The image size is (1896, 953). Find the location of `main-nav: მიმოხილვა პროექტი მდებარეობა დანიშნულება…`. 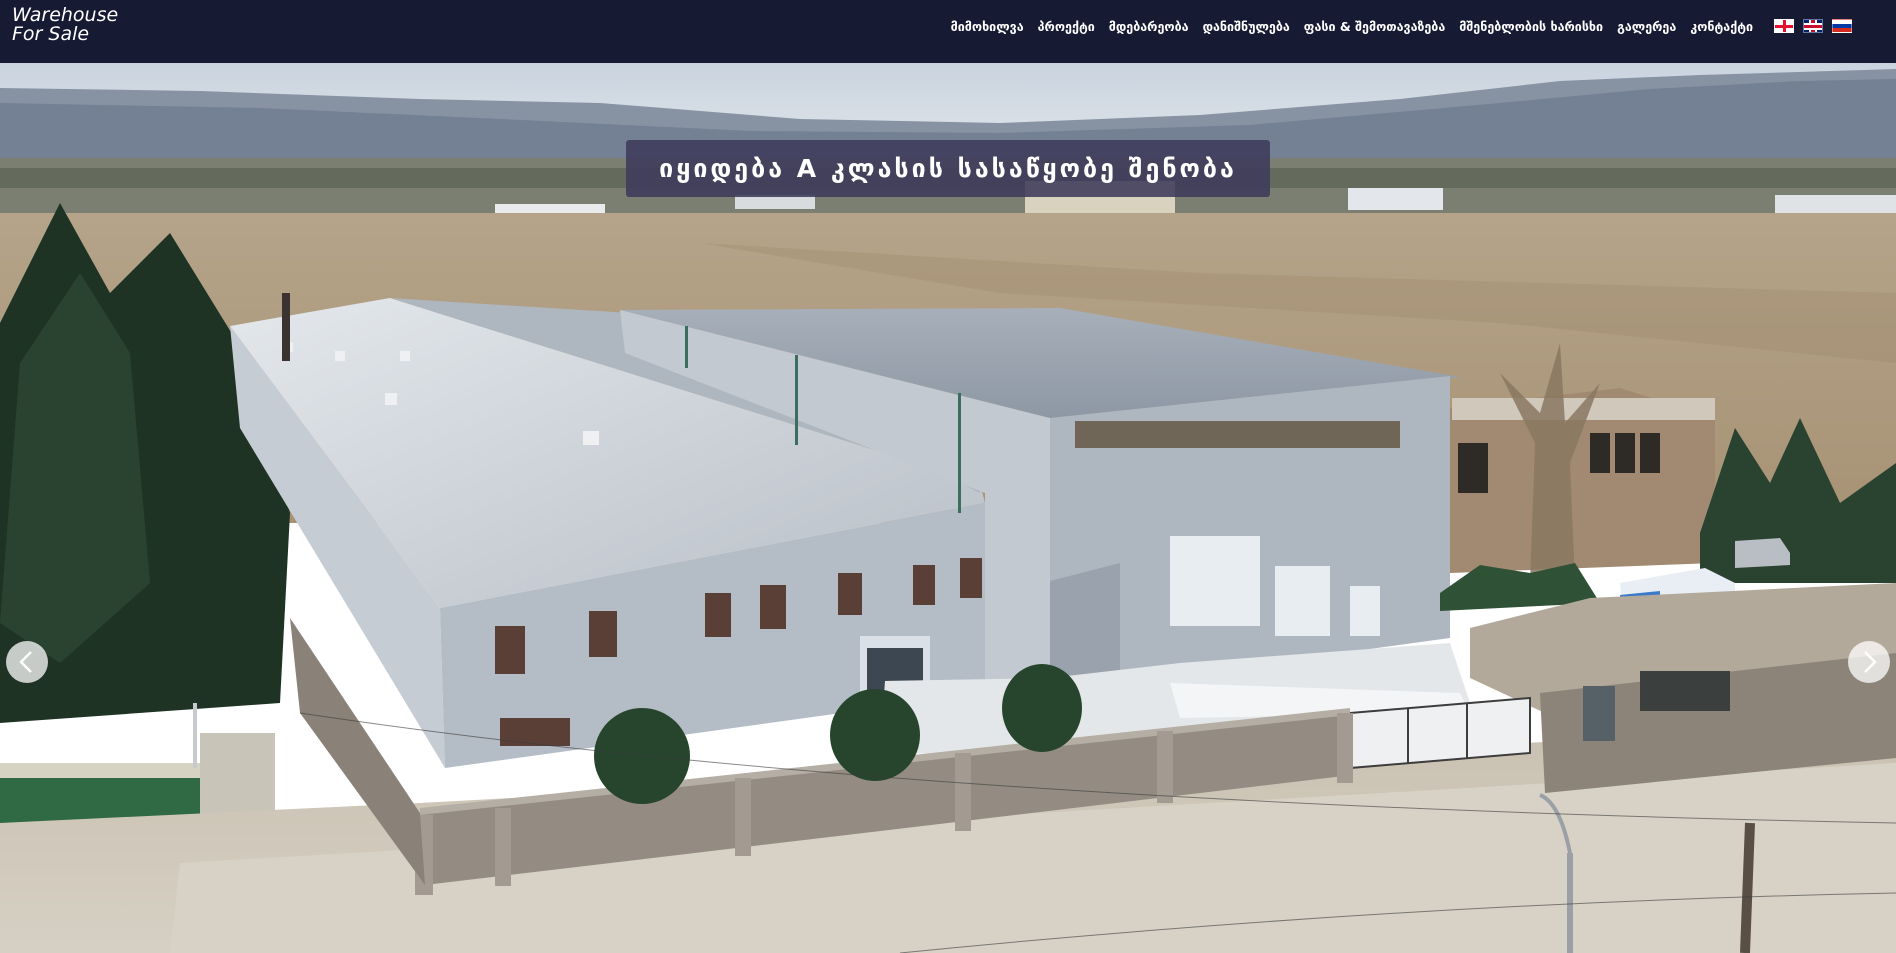

main-nav: მიმოხილვა პროექტი მდებარეობა დანიშნულება… is located at coordinates (1394, 26).